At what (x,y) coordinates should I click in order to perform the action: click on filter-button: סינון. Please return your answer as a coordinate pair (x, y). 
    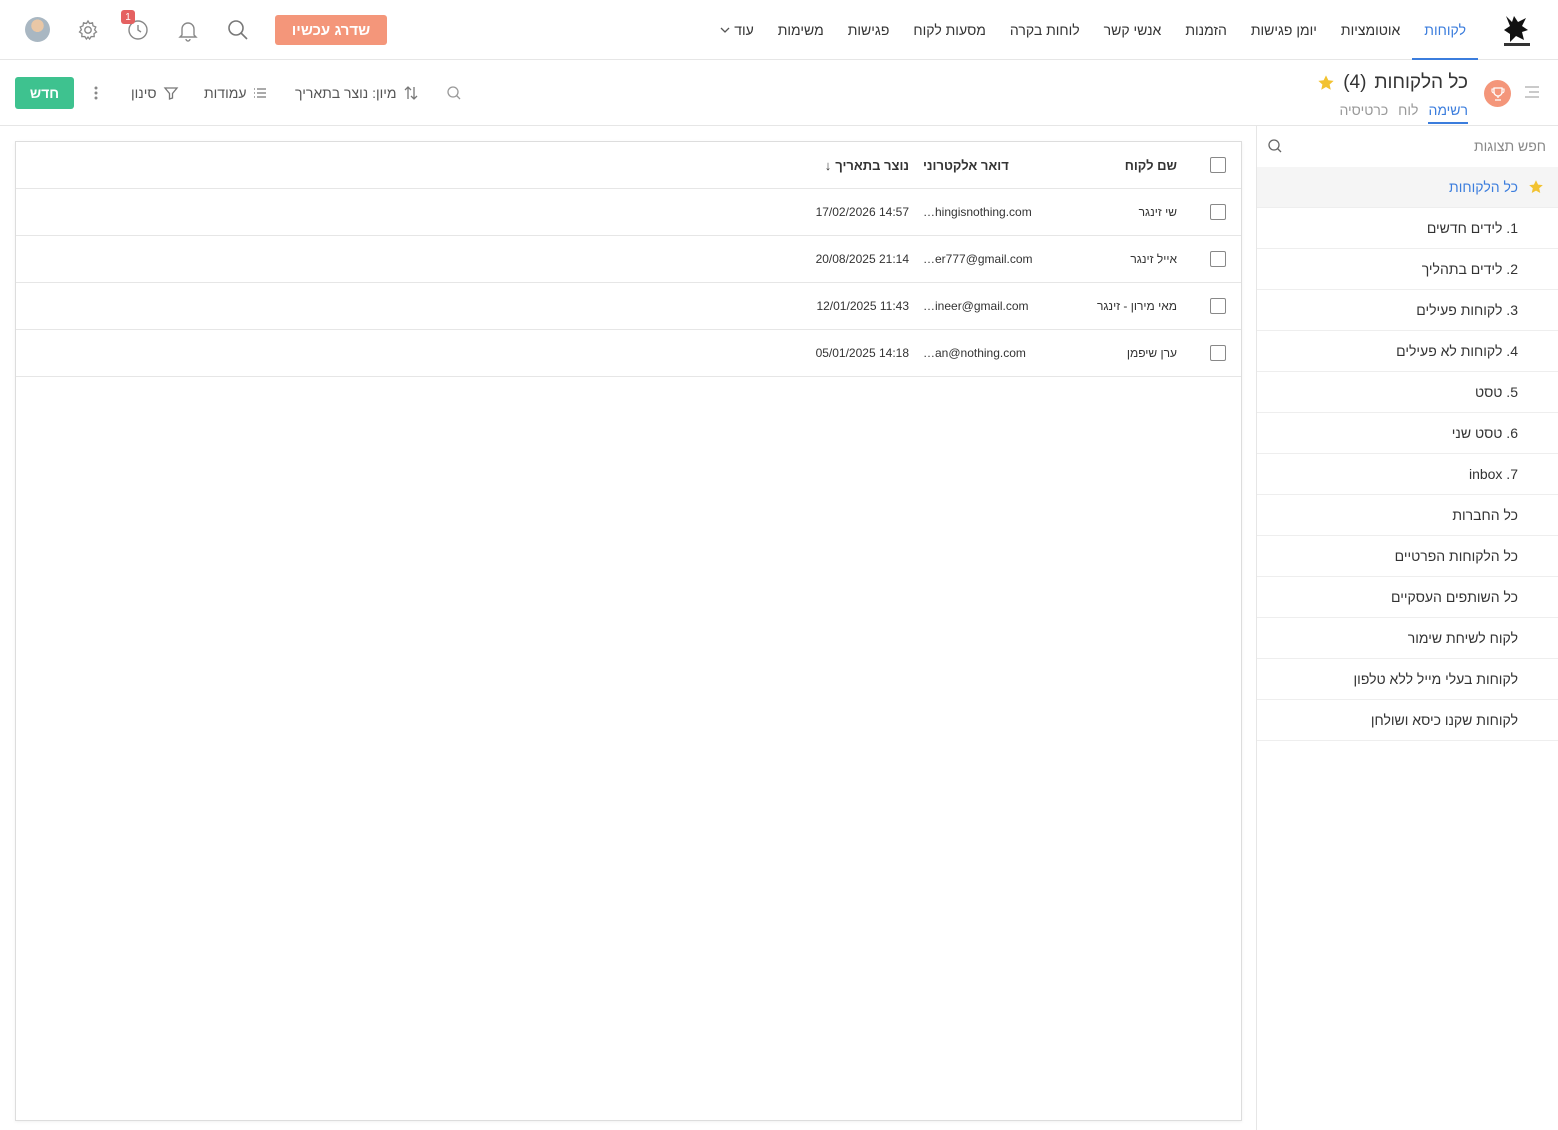
    Looking at the image, I should click on (155, 93).